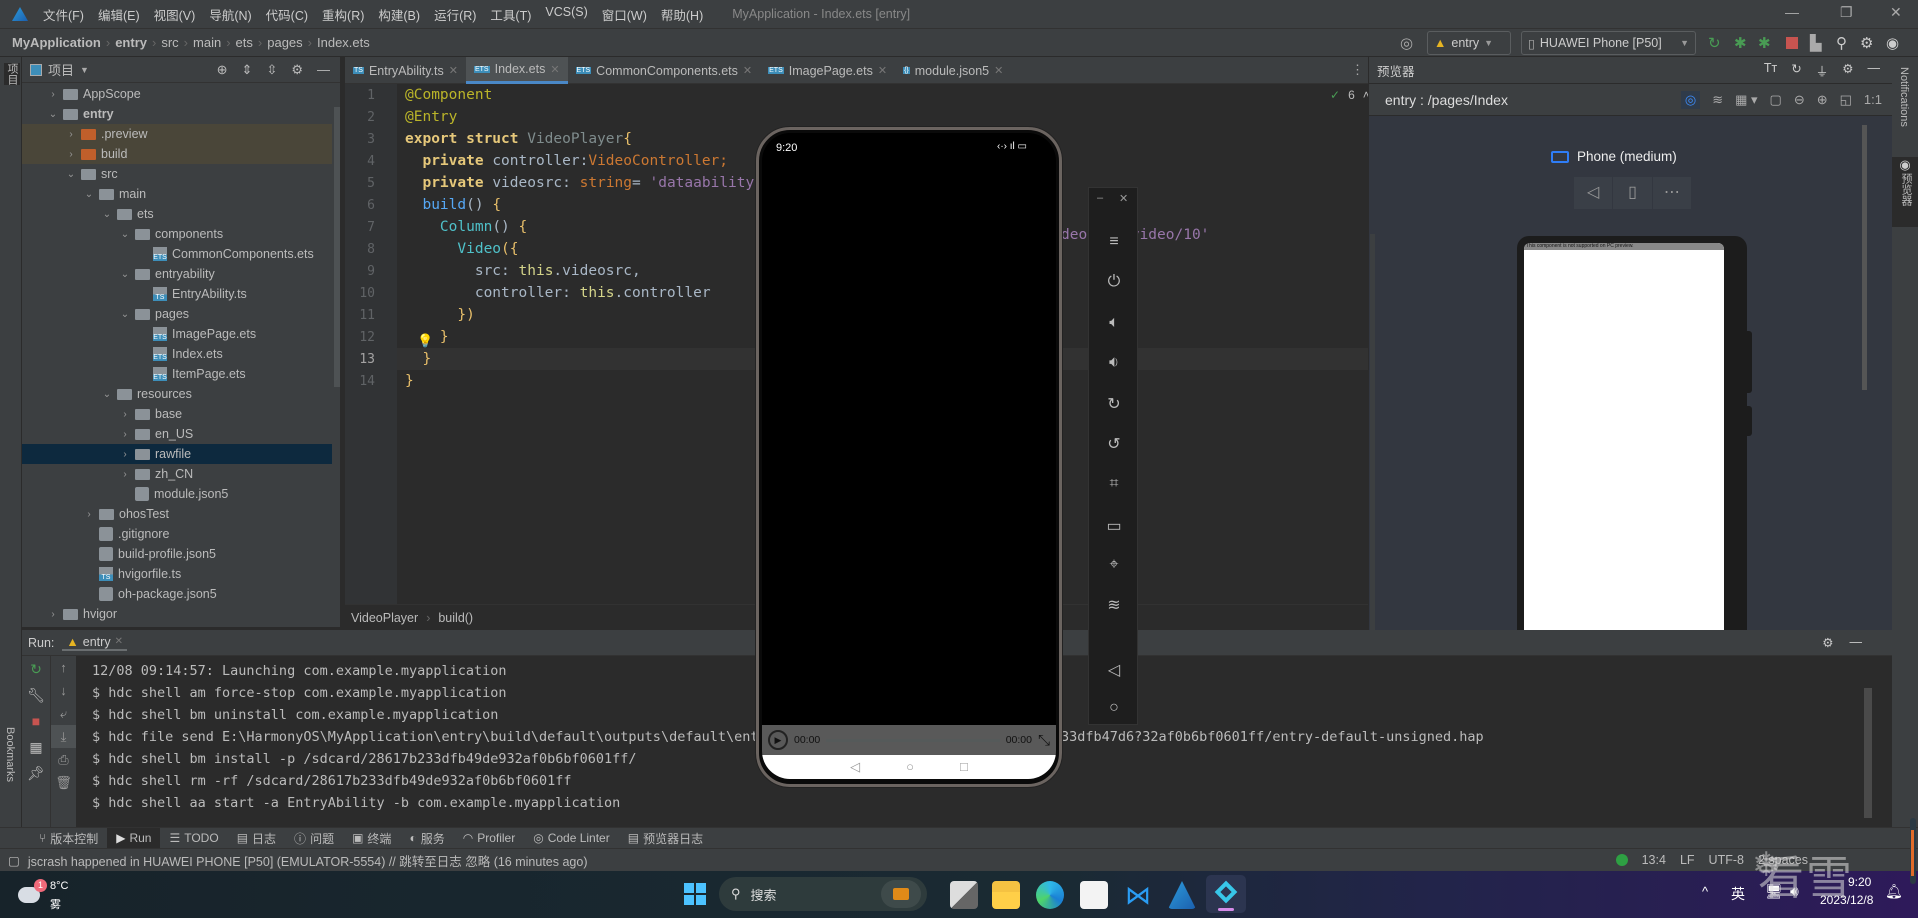 This screenshot has width=1918, height=918. Describe the element at coordinates (1138, 895) in the screenshot. I see `vscode-icon: ⋈` at that location.